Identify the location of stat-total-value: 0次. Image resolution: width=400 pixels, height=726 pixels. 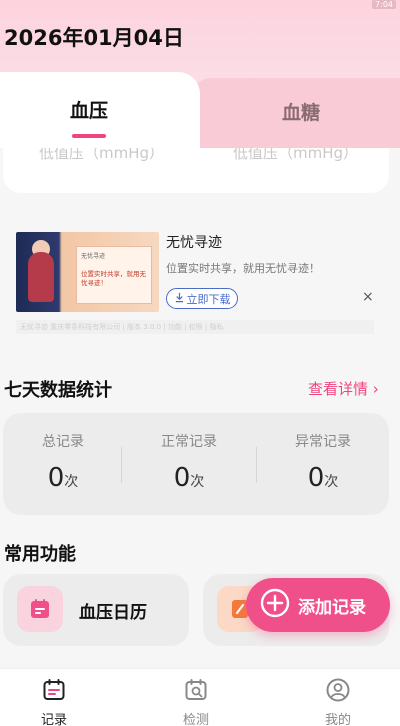
(63, 478).